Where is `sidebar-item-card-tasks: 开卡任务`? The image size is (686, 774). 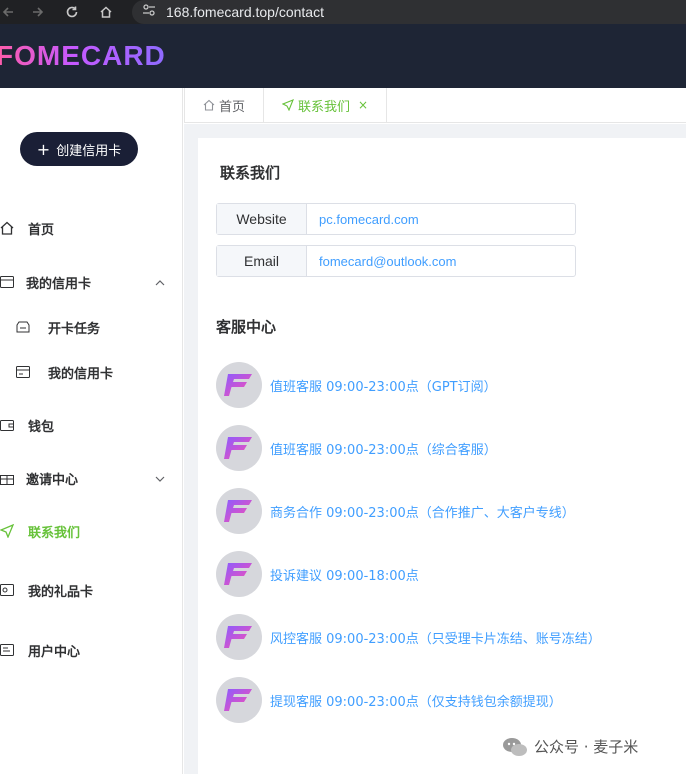 sidebar-item-card-tasks: 开卡任务 is located at coordinates (91, 327).